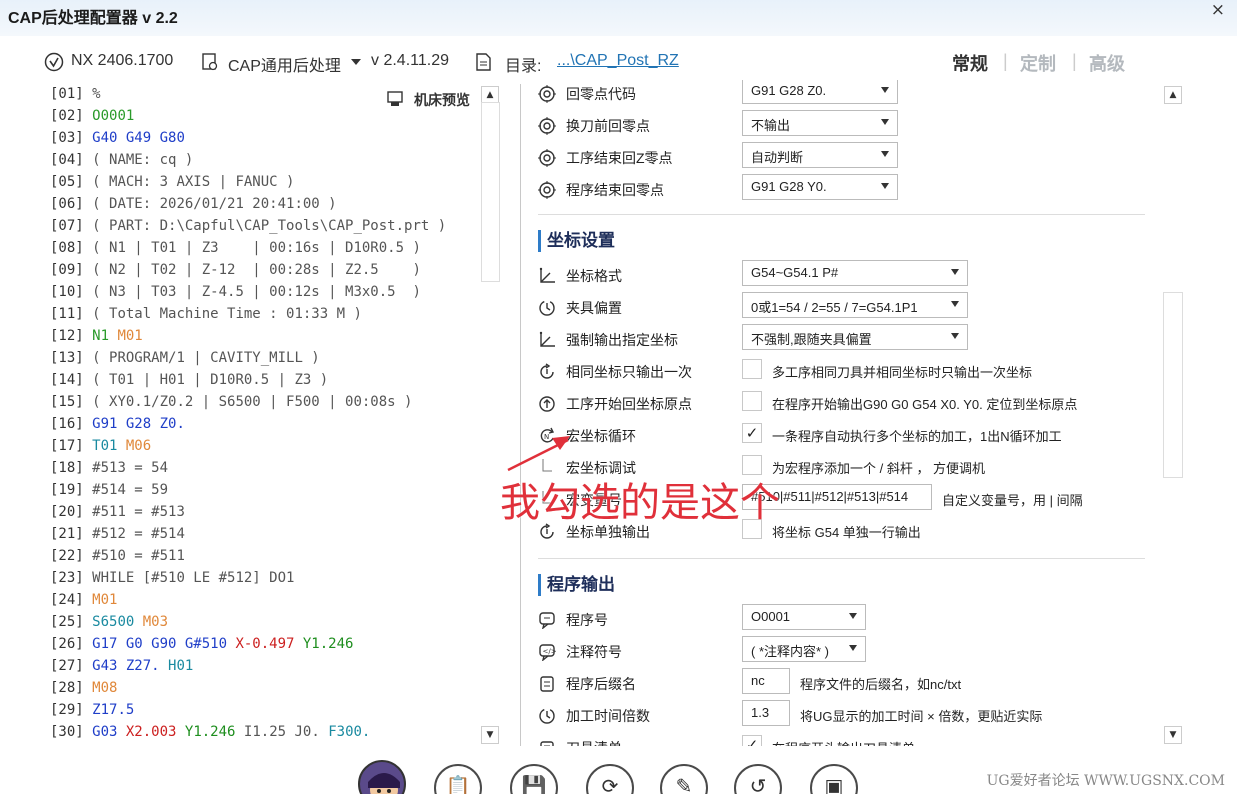  I want to click on code-token: ( N1 | T01 | Z3 | 00:16s | D10R0.5 ), so click(256, 248).